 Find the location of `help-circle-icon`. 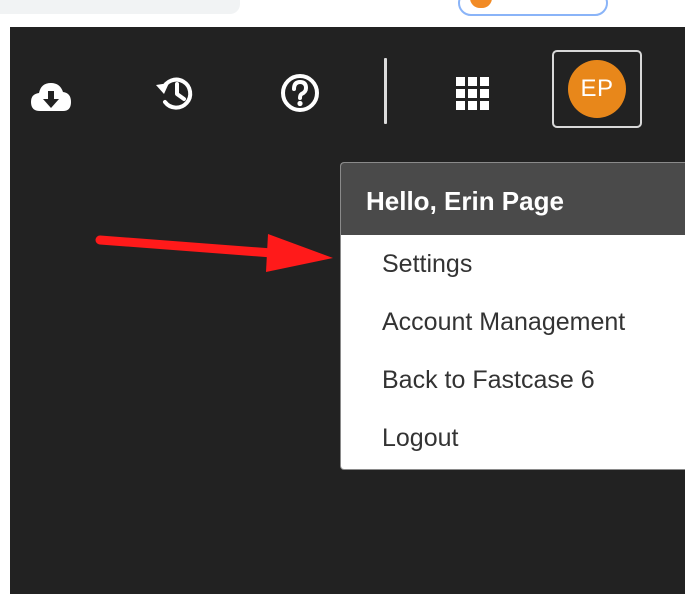

help-circle-icon is located at coordinates (300, 93).